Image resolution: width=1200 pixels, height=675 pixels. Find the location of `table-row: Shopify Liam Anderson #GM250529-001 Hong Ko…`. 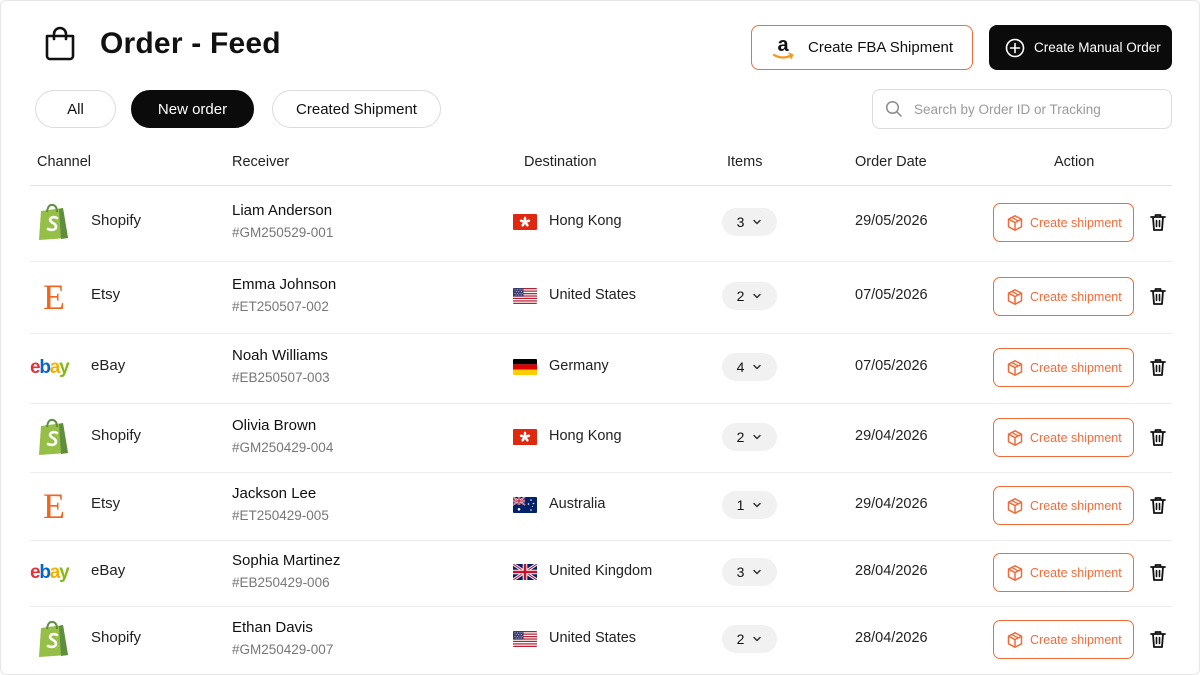

table-row: Shopify Liam Anderson #GM250529-001 Hong Ko… is located at coordinates (601, 224).